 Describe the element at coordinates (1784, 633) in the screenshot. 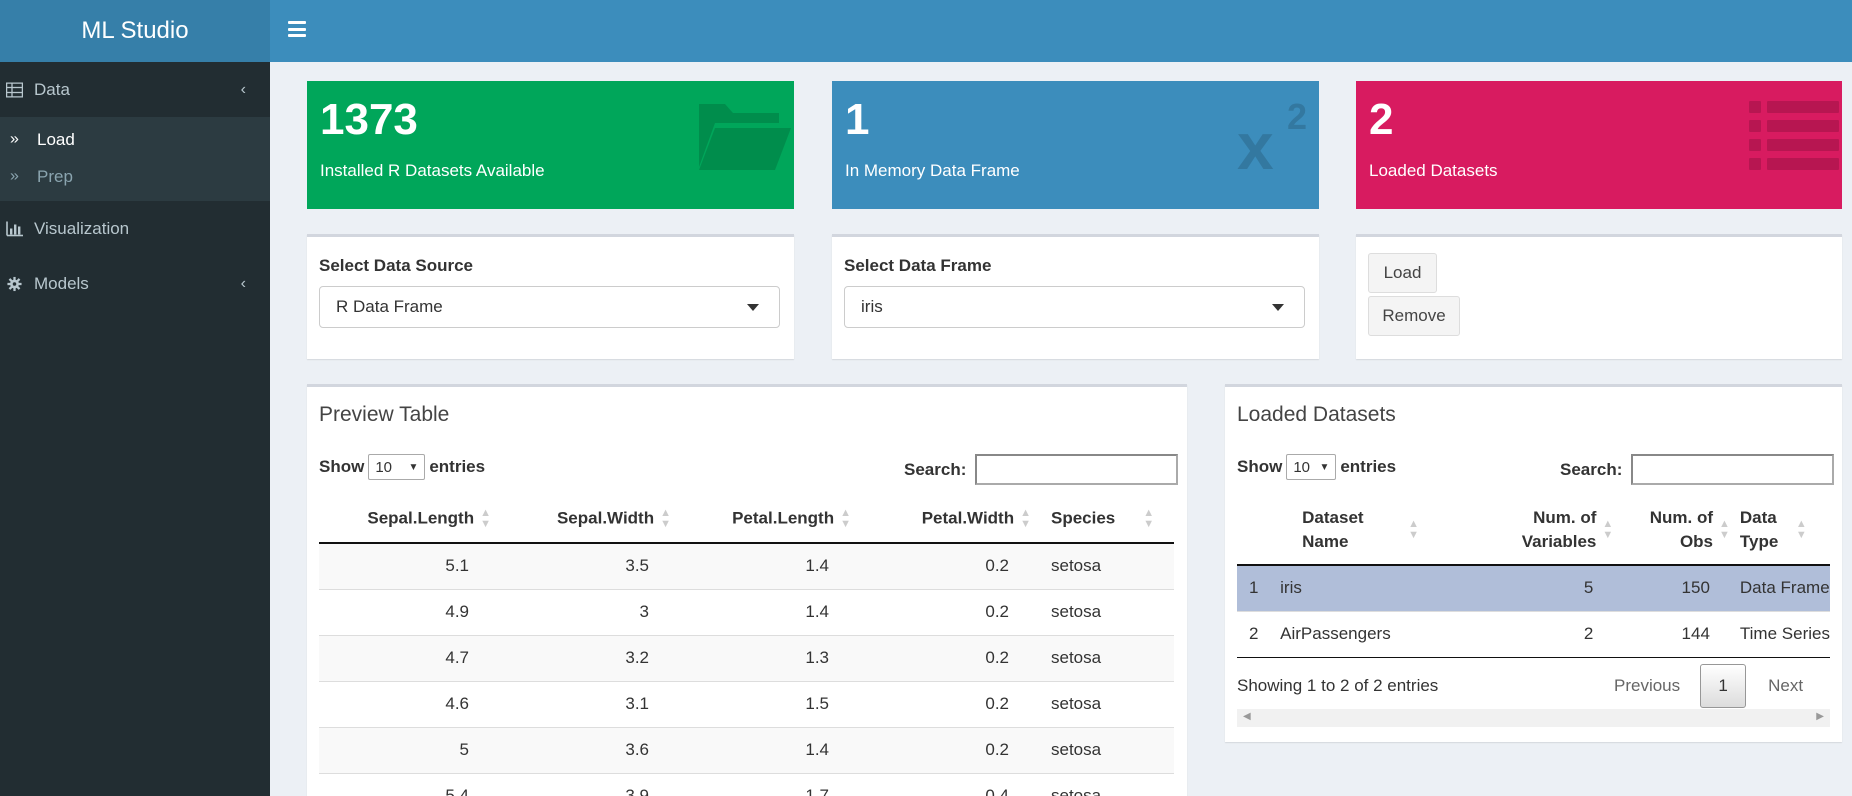

I see `table-cell: Time Series` at that location.